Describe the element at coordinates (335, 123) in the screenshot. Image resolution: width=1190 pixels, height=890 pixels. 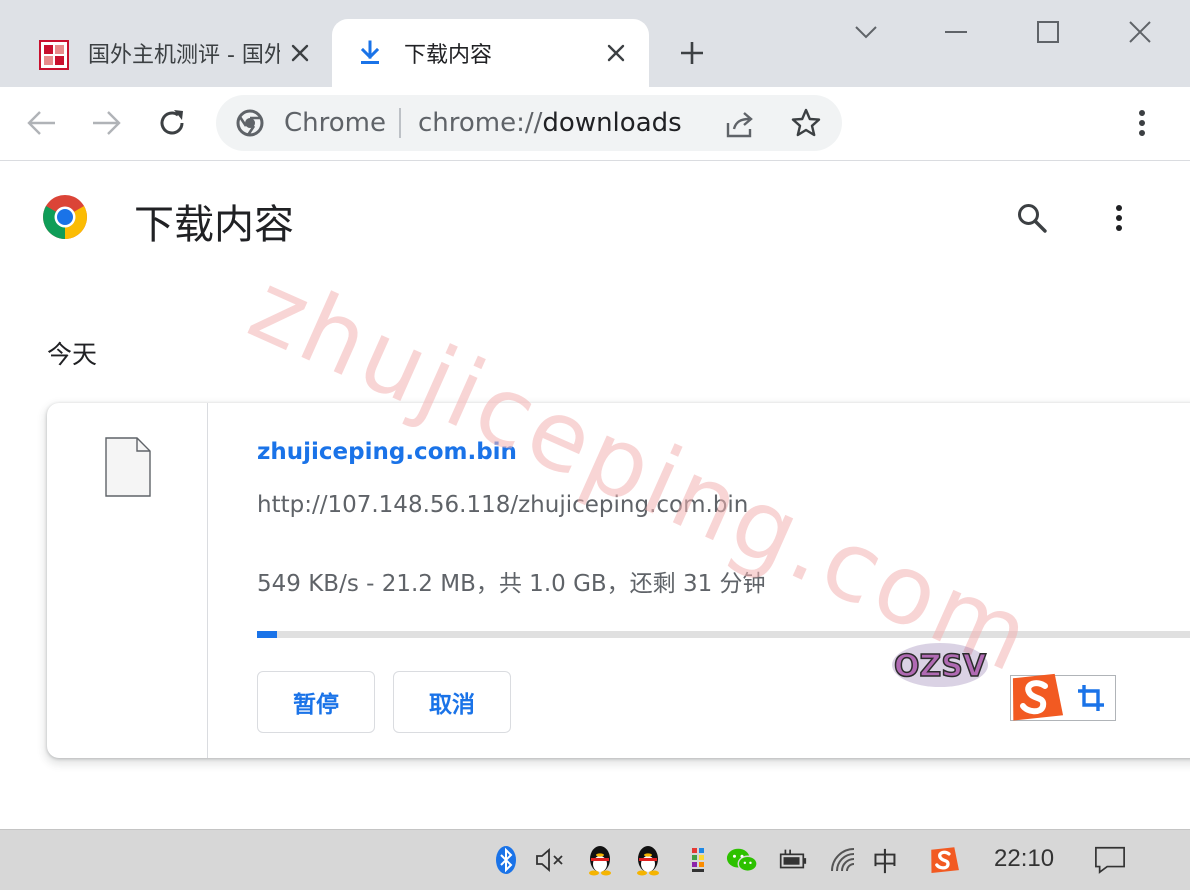
I see `omnibox-chip: Chrome` at that location.